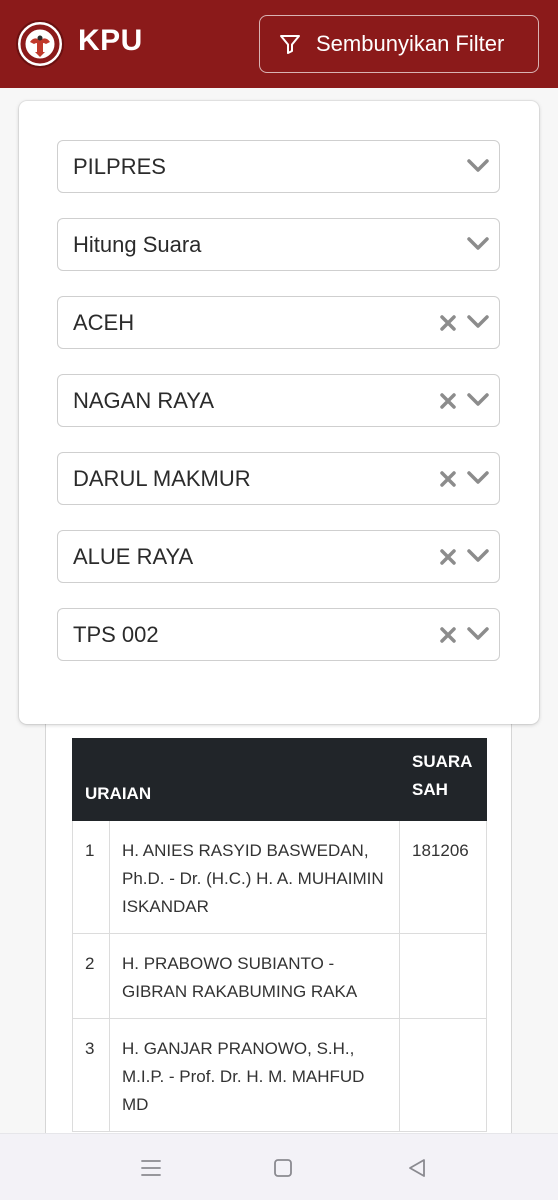 The image size is (558, 1200). I want to click on province-select: ACEH, so click(278, 322).